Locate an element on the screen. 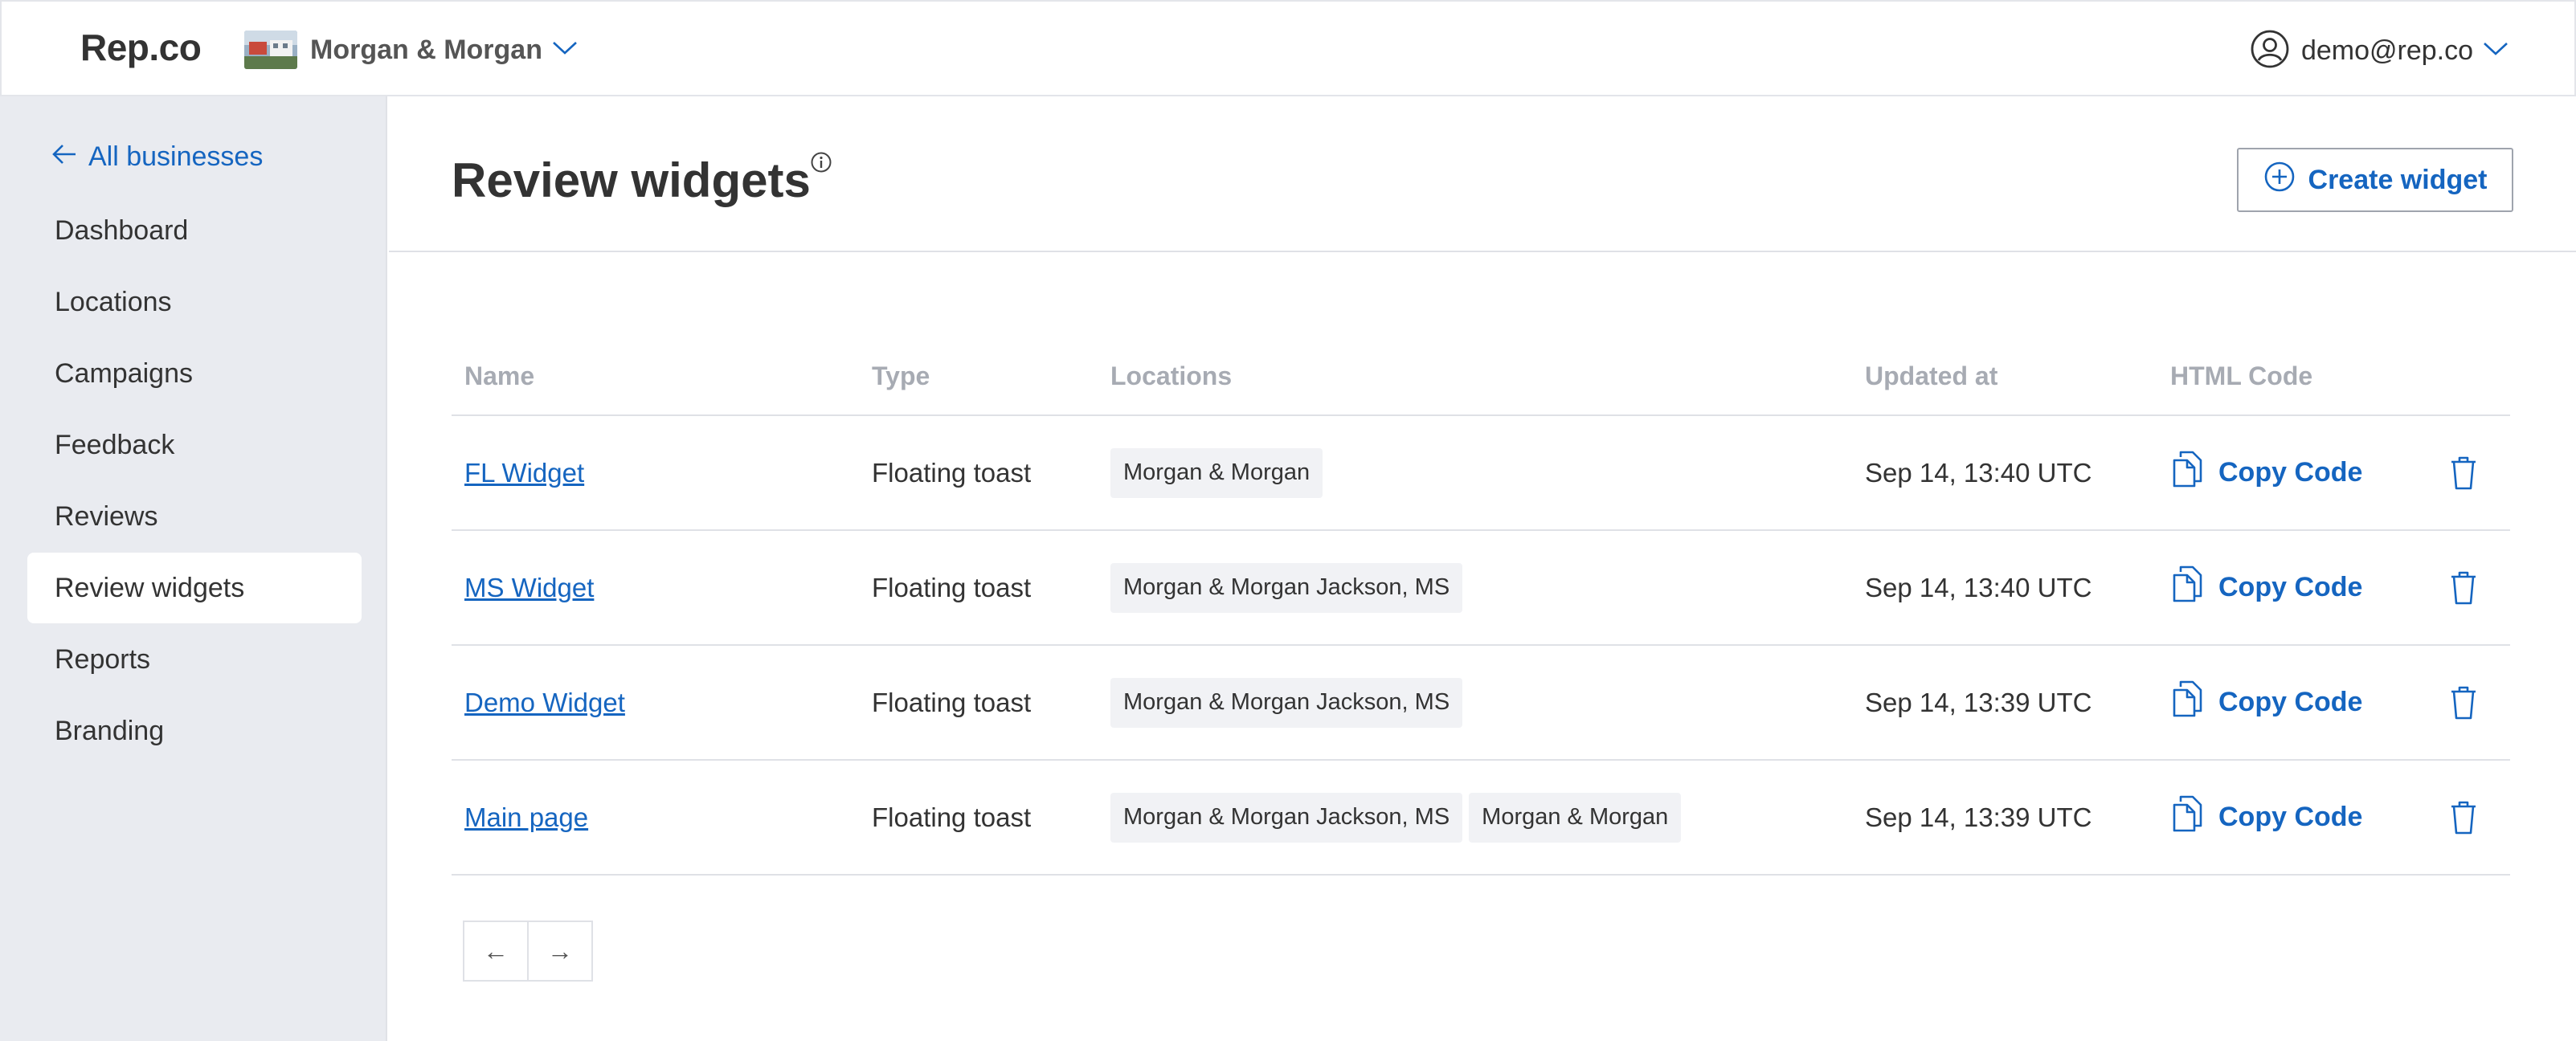  app-logo: Rep.co is located at coordinates (141, 47).